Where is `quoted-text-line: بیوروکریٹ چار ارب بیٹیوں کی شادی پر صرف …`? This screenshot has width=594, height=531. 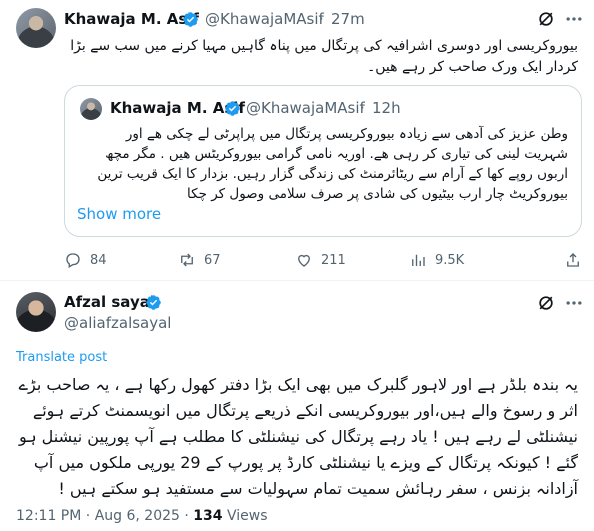
quoted-text-line: بیوروکریٹ چار ارب بیٹیوں کی شادی پر صرف … is located at coordinates (377, 194).